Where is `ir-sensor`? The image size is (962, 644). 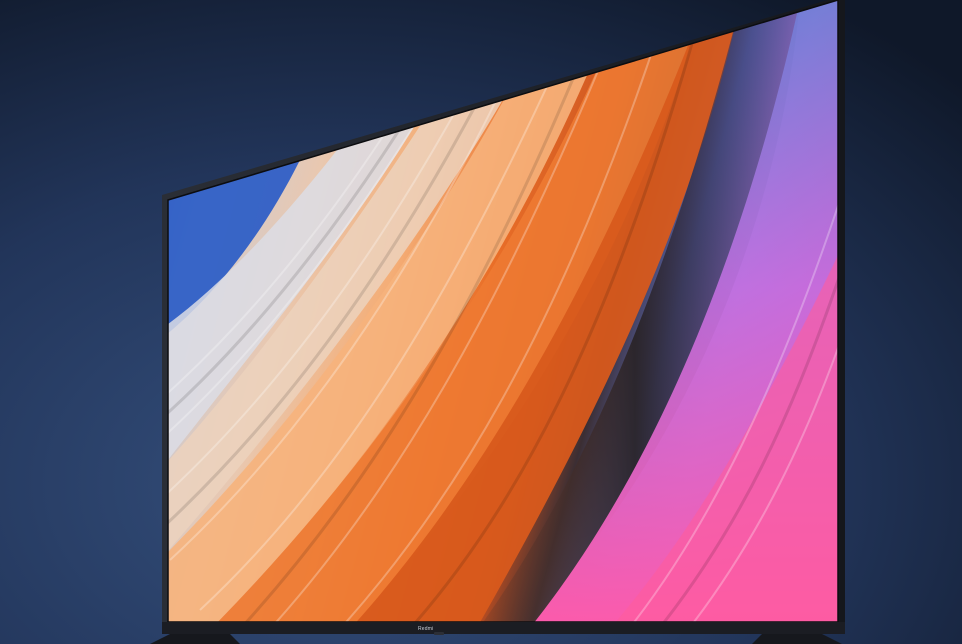
ir-sensor is located at coordinates (439, 633).